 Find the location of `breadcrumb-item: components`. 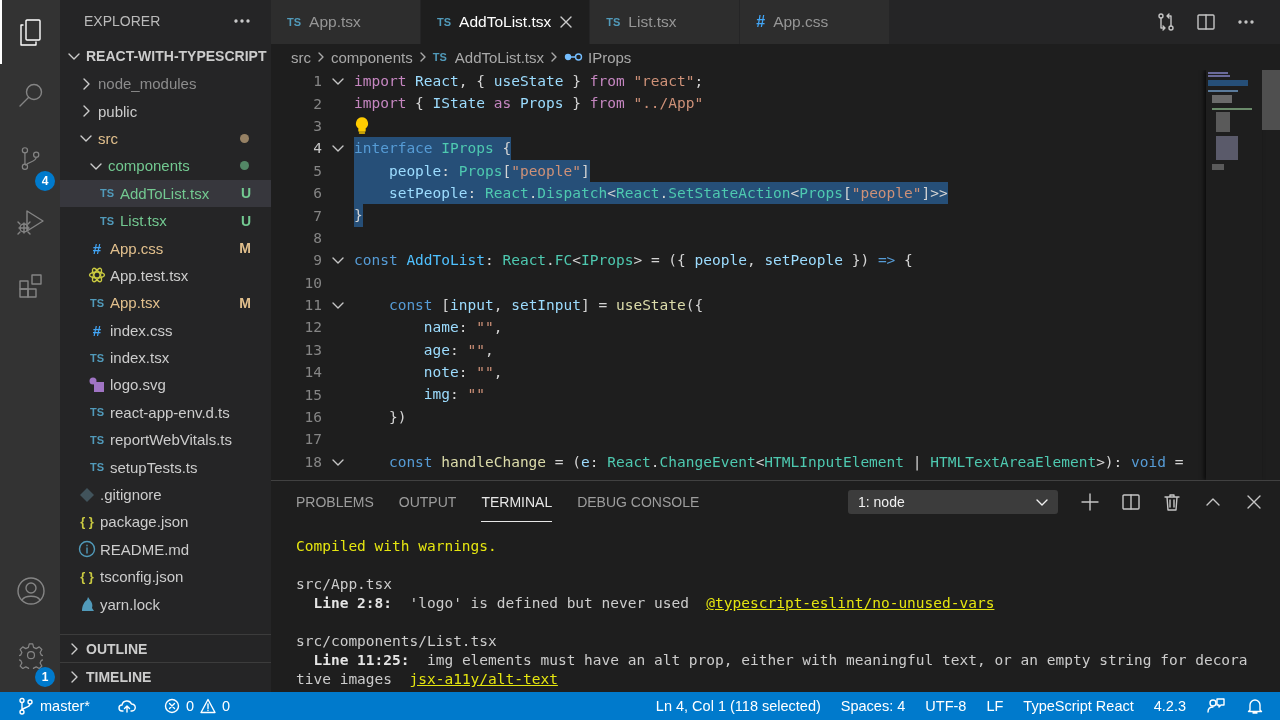

breadcrumb-item: components is located at coordinates (372, 57).